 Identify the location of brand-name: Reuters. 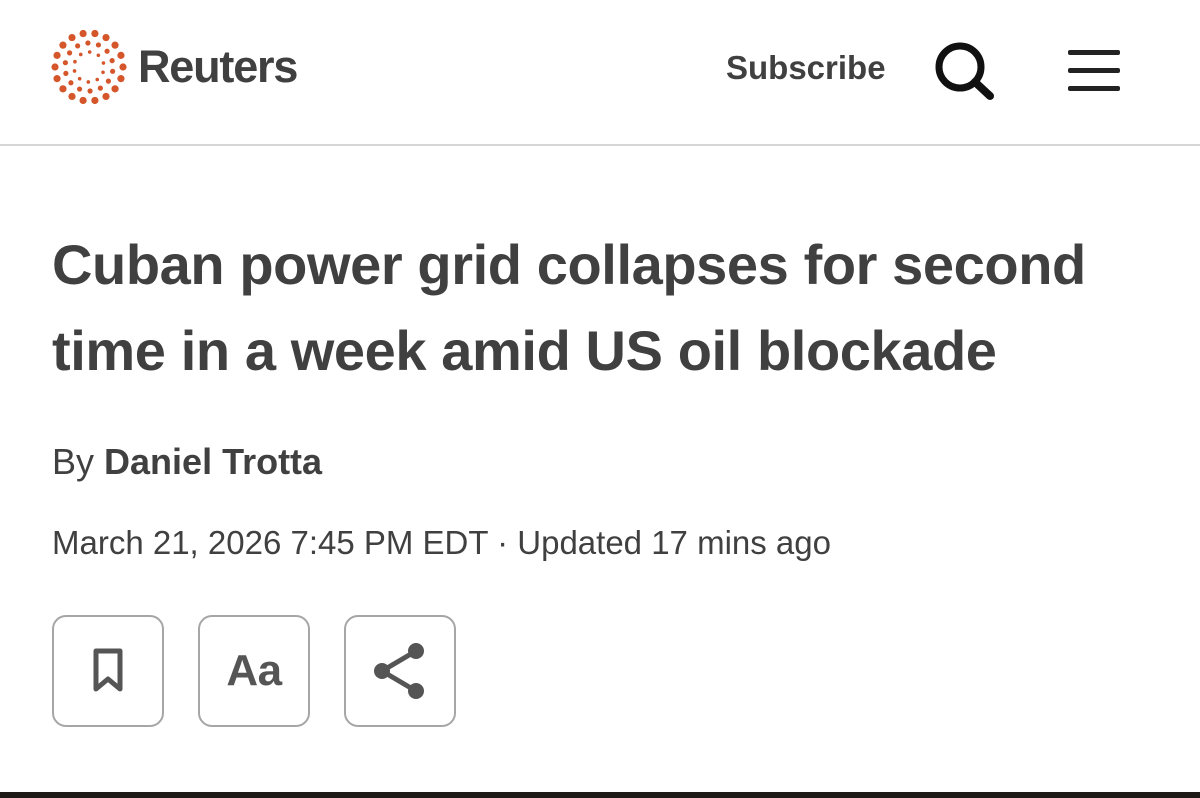
(218, 66).